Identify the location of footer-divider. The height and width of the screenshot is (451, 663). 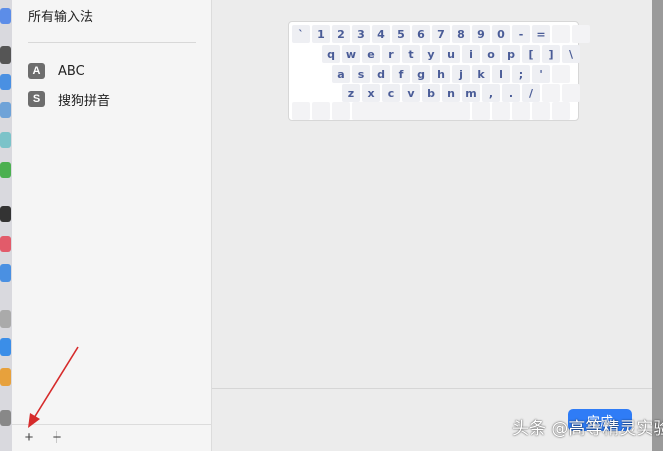
(432, 388).